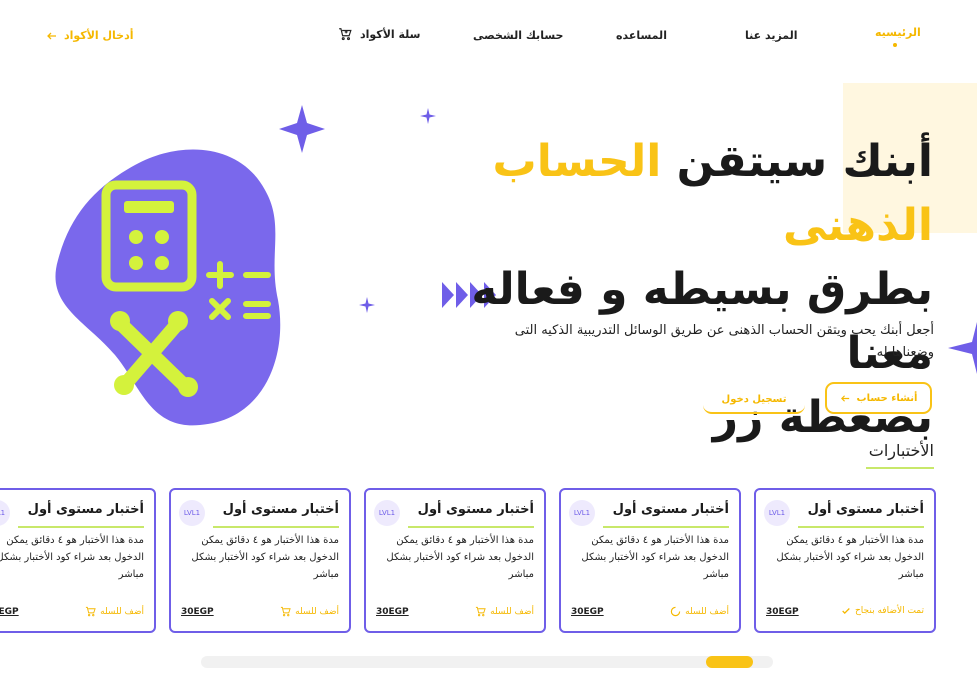 This screenshot has height=691, width=977. What do you see at coordinates (729, 662) in the screenshot?
I see `carousel-scroll-thumb` at bounding box center [729, 662].